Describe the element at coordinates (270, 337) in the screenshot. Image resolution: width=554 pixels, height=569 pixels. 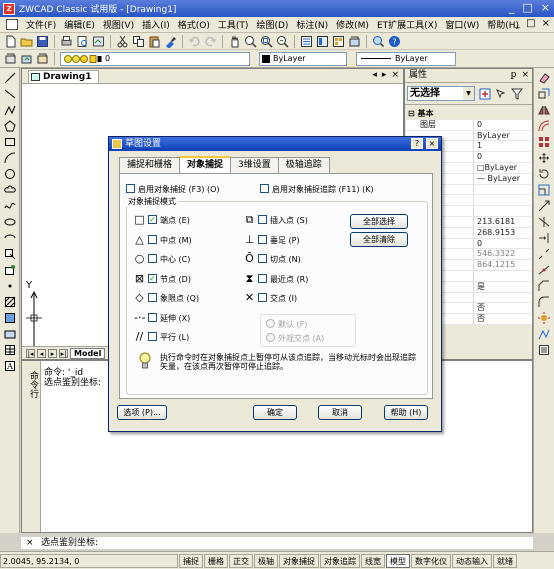
I see `apparent-intersection-radio` at that location.